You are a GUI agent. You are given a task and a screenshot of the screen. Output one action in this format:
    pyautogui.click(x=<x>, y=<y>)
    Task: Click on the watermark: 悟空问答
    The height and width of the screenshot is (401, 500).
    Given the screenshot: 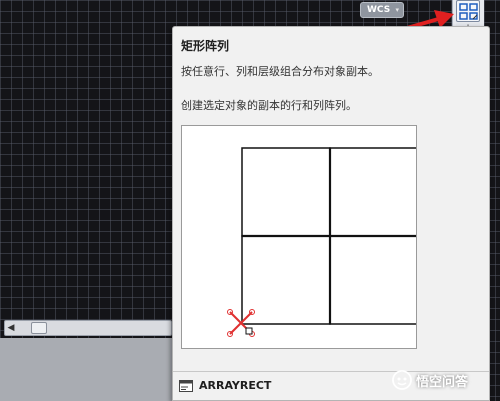 What is the action you would take?
    pyautogui.click(x=430, y=380)
    